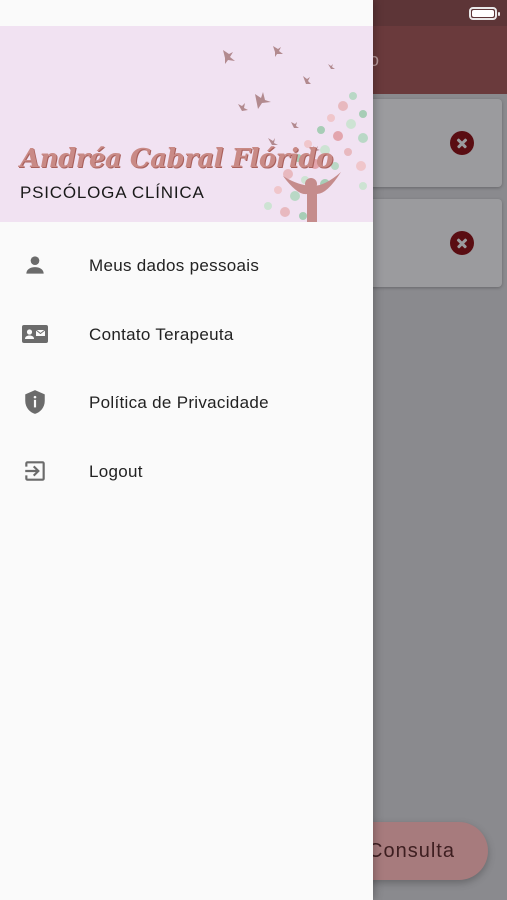  What do you see at coordinates (112, 192) in the screenshot?
I see `brand-subtitle: PSICÓLOGA CLÍNICA` at bounding box center [112, 192].